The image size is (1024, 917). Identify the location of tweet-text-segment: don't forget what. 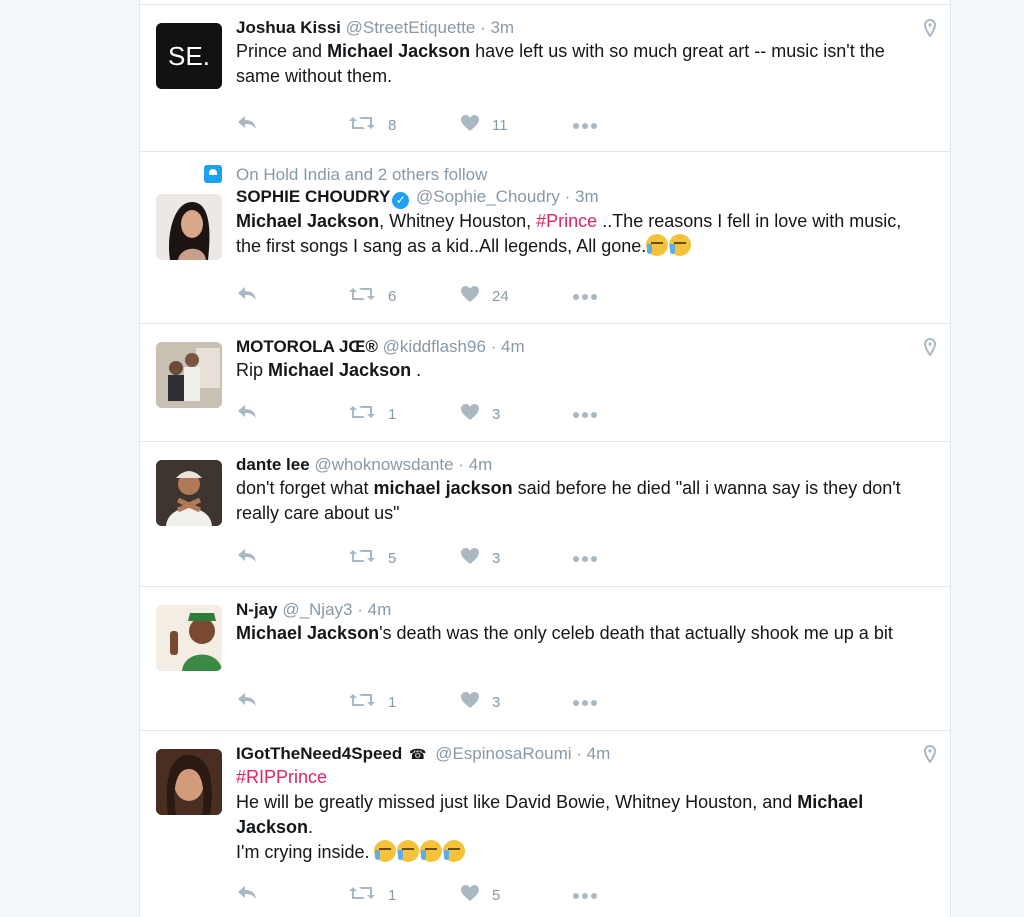
(305, 488).